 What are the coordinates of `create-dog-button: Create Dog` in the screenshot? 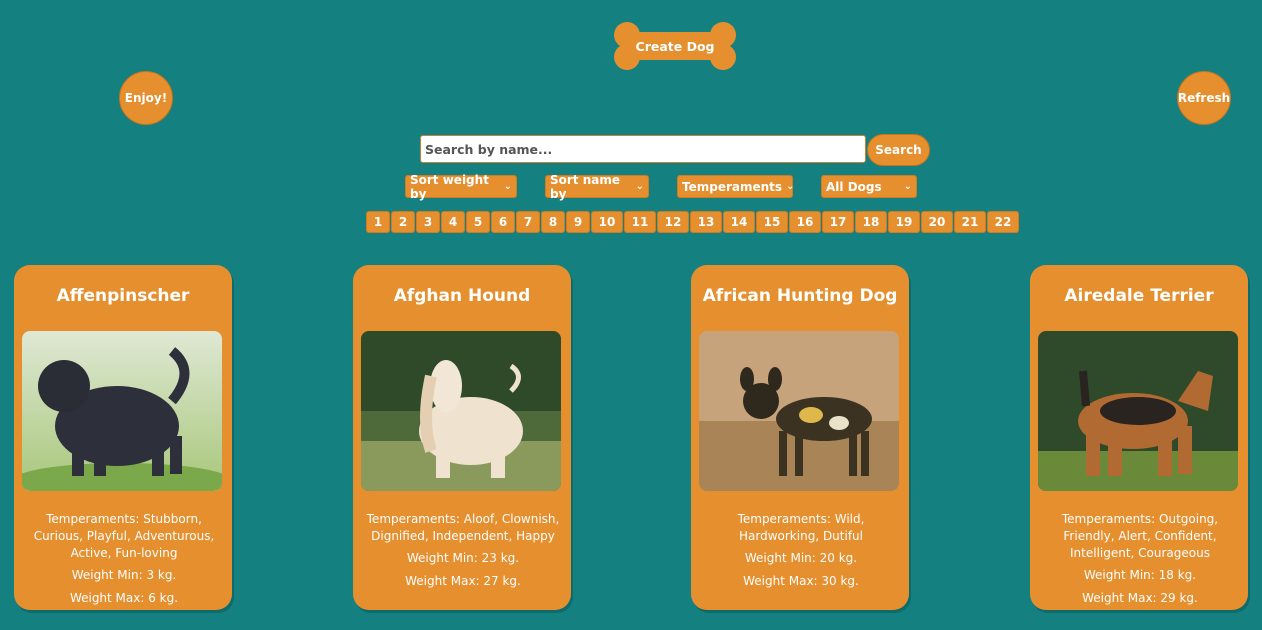 It's located at (675, 46).